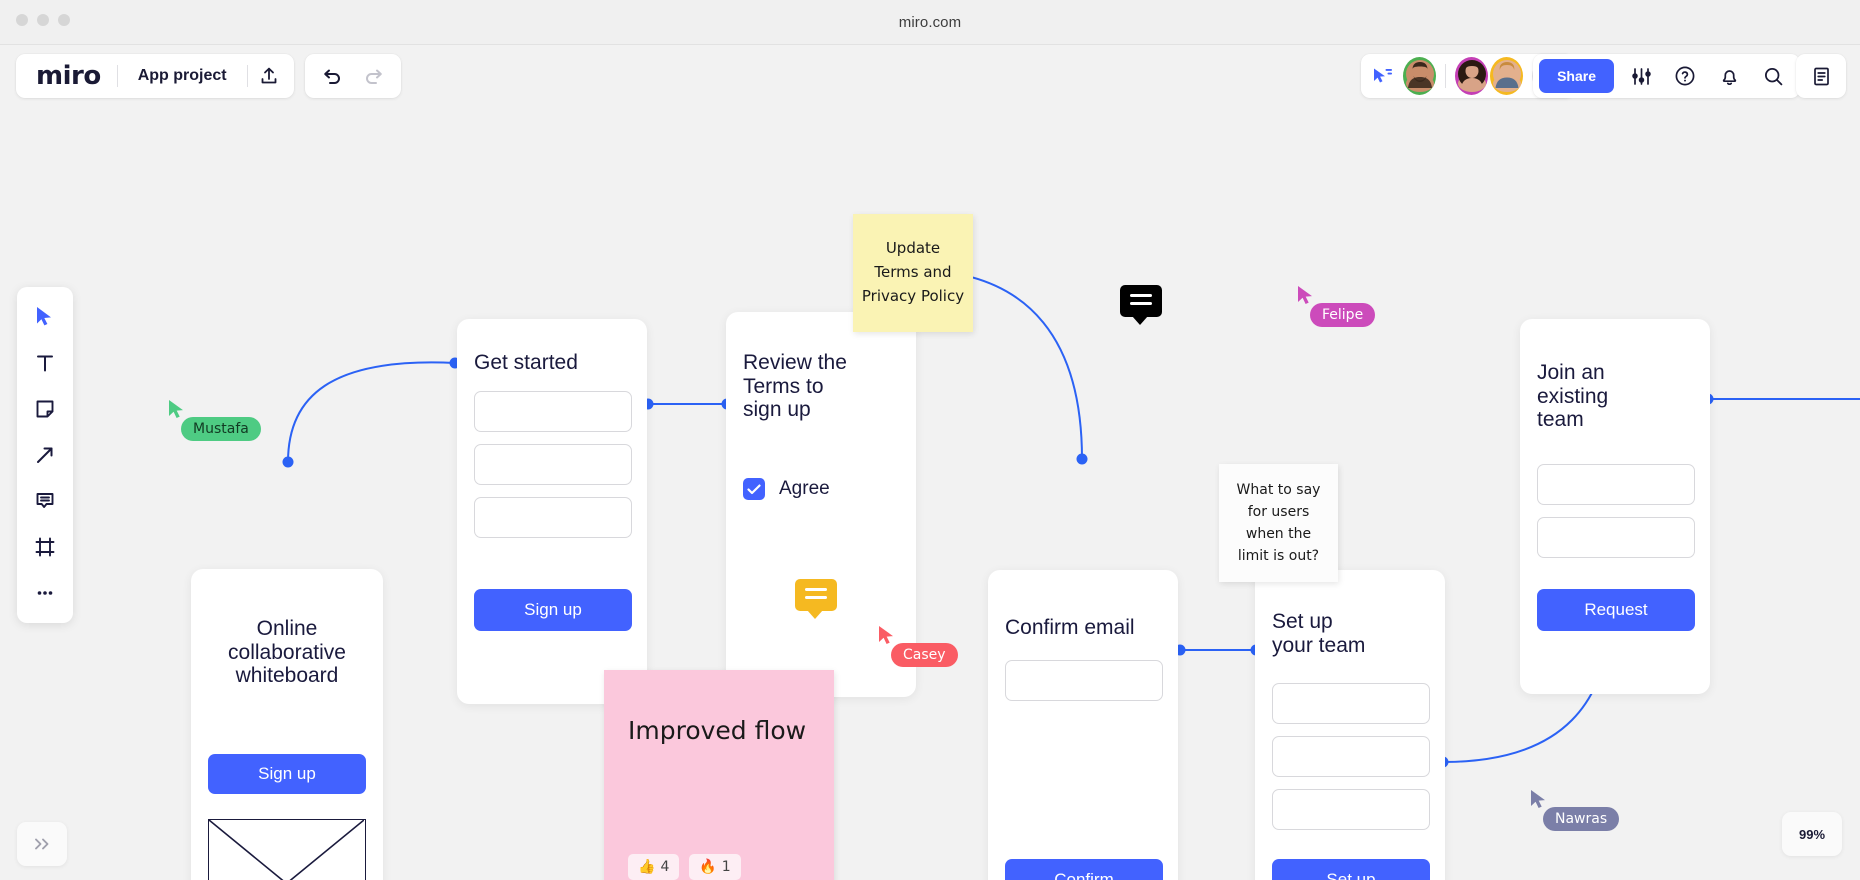  I want to click on arrow-icon, so click(45, 455).